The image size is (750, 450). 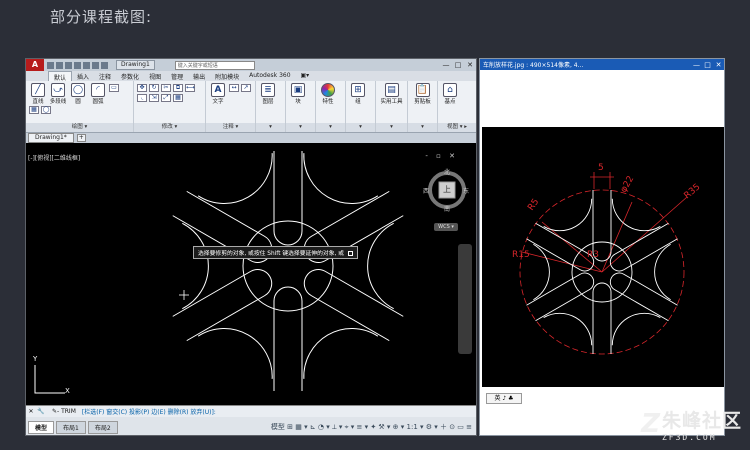 What do you see at coordinates (268, 102) in the screenshot?
I see `layer-label: 图层` at bounding box center [268, 102].